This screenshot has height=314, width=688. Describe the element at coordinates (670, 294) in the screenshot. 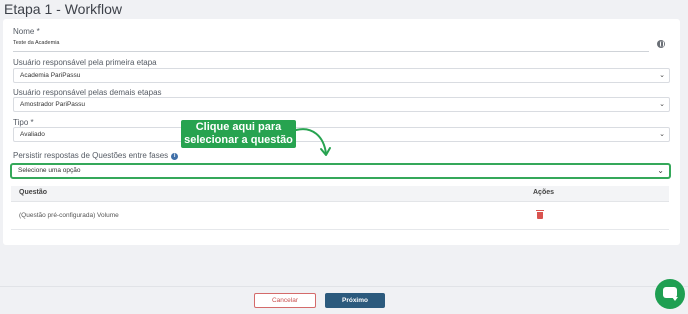

I see `chat-icon` at that location.